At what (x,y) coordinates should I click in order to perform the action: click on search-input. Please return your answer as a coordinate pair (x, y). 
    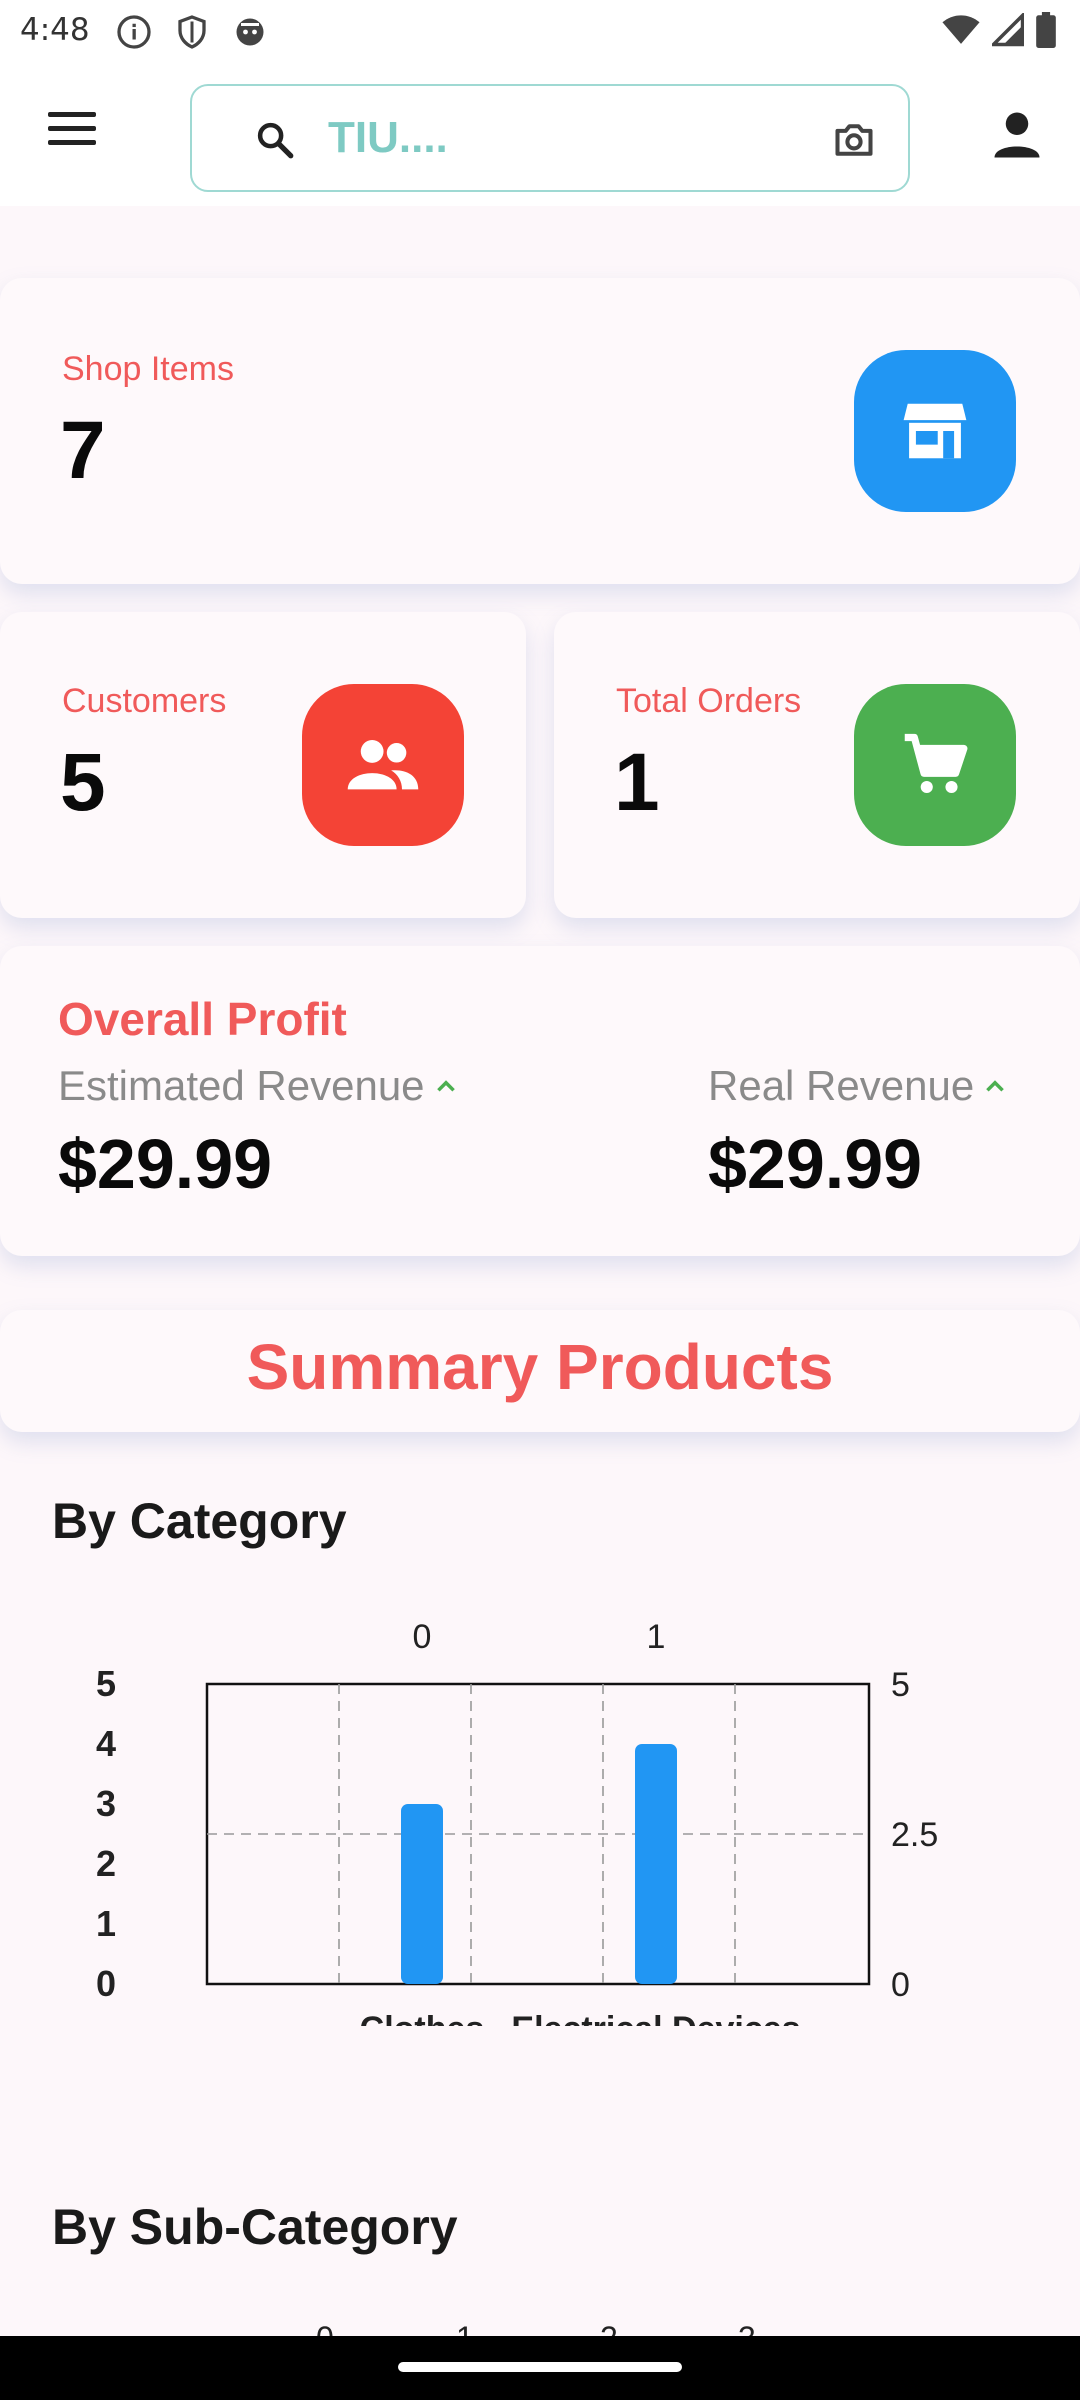
    Looking at the image, I should click on (543, 138).